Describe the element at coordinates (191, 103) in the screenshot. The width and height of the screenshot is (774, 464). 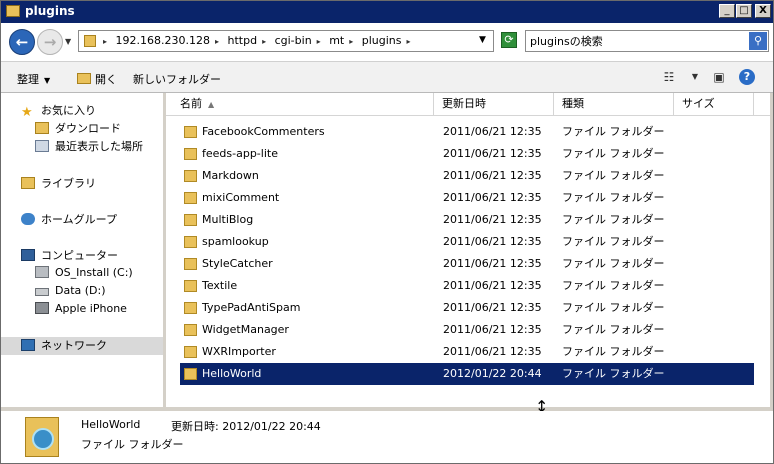
I see `column-label: 名前` at that location.